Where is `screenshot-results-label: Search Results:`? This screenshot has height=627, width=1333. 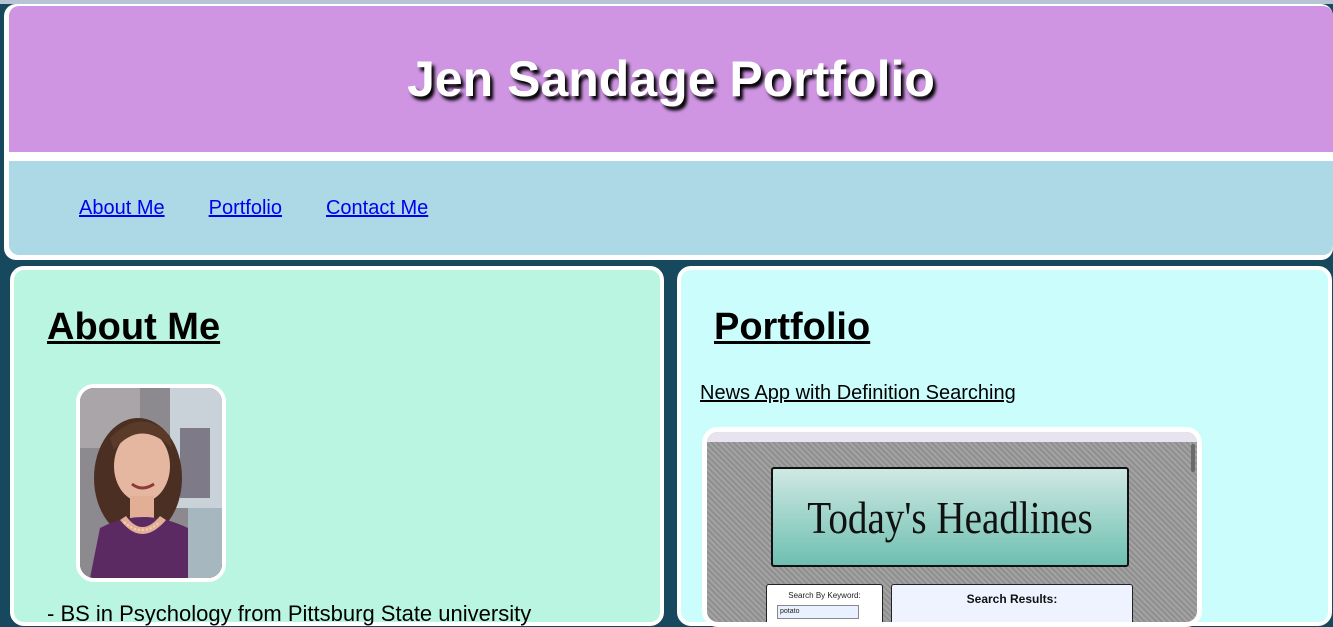 screenshot-results-label: Search Results: is located at coordinates (1012, 599).